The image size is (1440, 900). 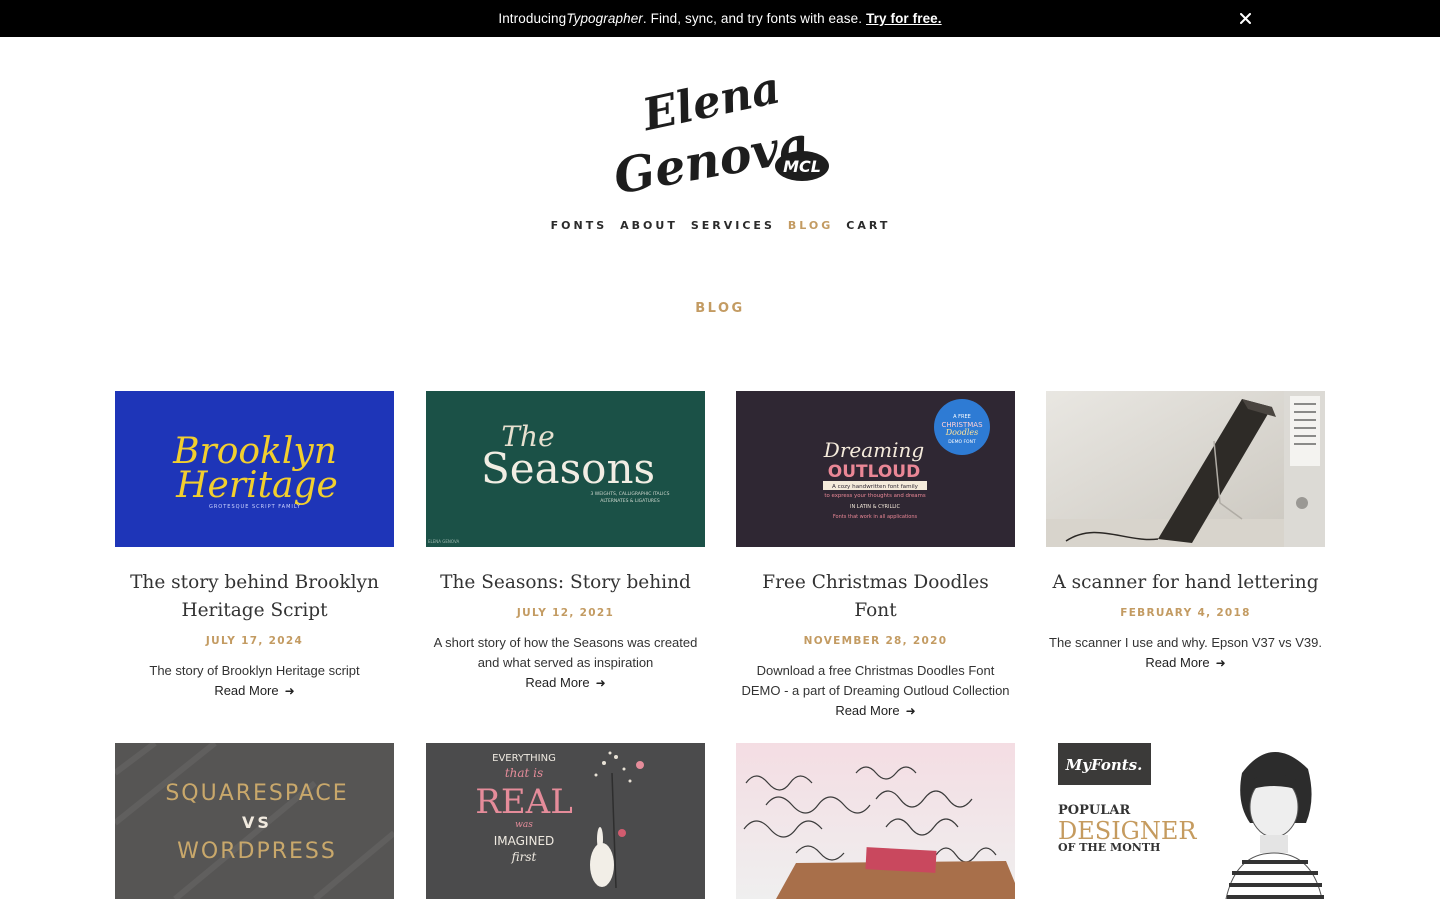 I want to click on logo-badge-text: MCL, so click(x=802, y=166).